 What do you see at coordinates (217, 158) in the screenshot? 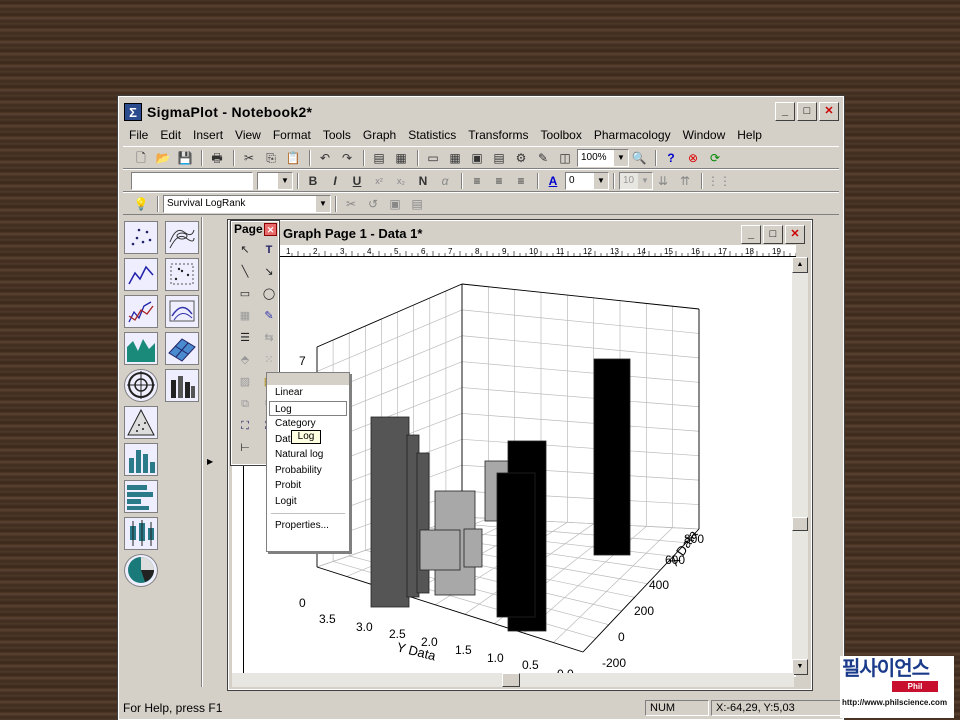
I see `print-icon: 🖶` at bounding box center [217, 158].